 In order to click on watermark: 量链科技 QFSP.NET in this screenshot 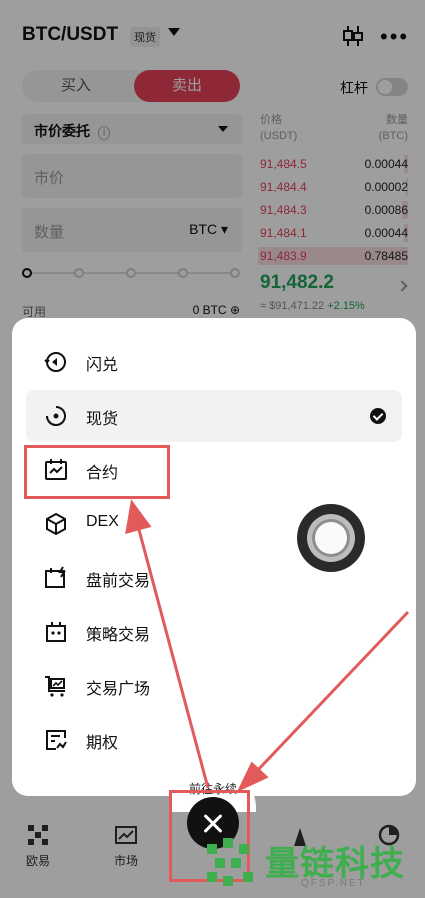, I will do `click(314, 863)`.